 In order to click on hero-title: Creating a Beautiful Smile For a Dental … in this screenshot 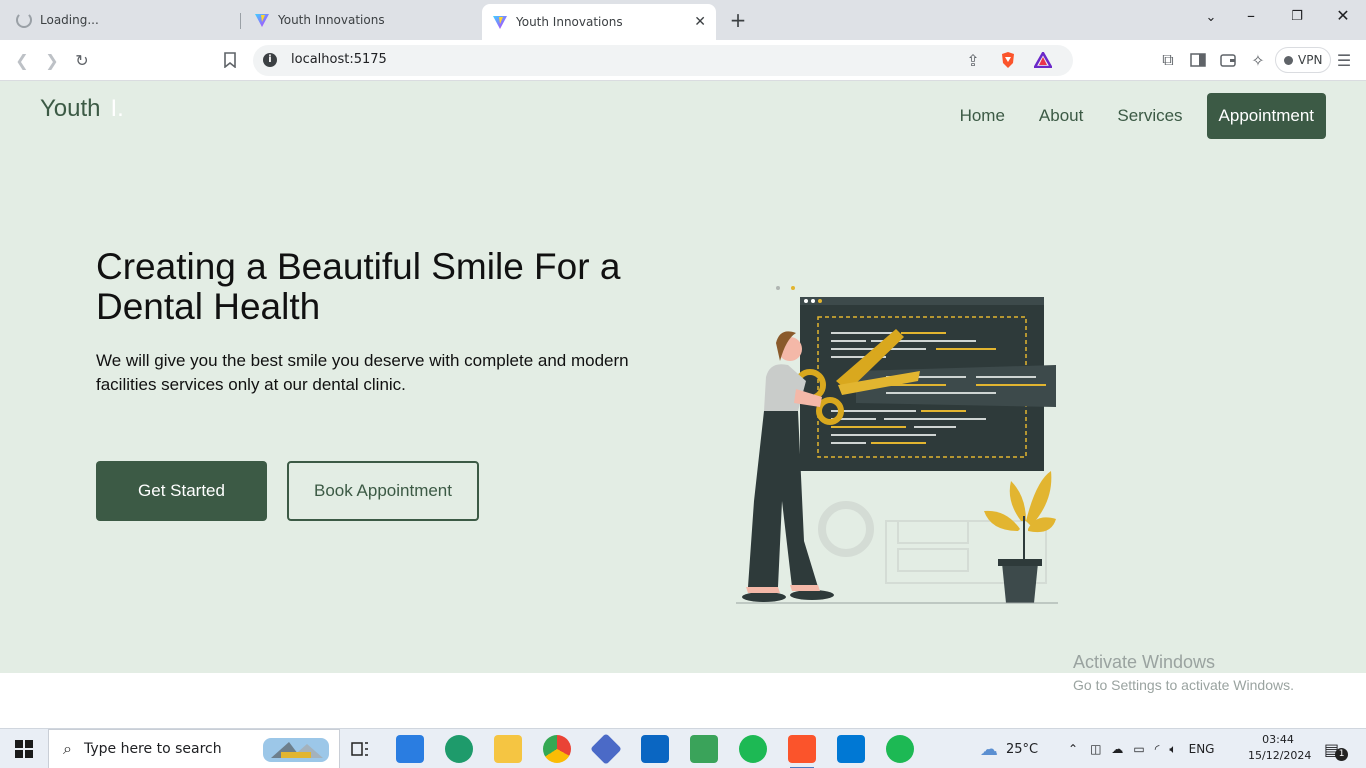, I will do `click(358, 286)`.